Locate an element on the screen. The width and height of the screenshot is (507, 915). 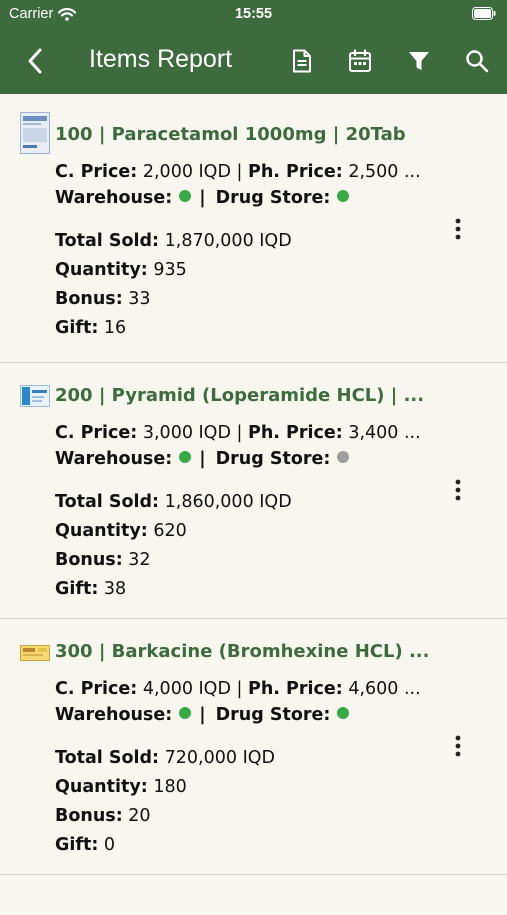
quantity-value: 180 is located at coordinates (170, 787).